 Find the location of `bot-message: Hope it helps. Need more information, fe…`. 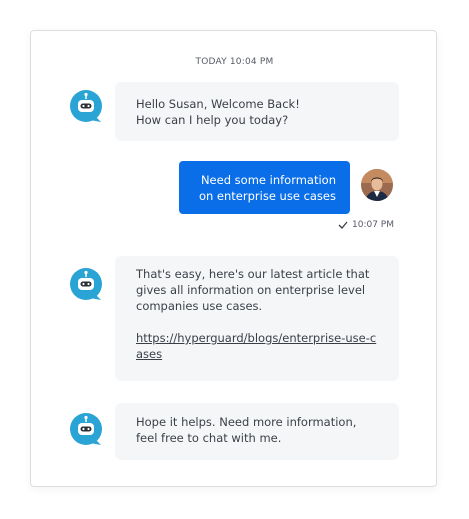

bot-message: Hope it helps. Need more information, fe… is located at coordinates (257, 431).